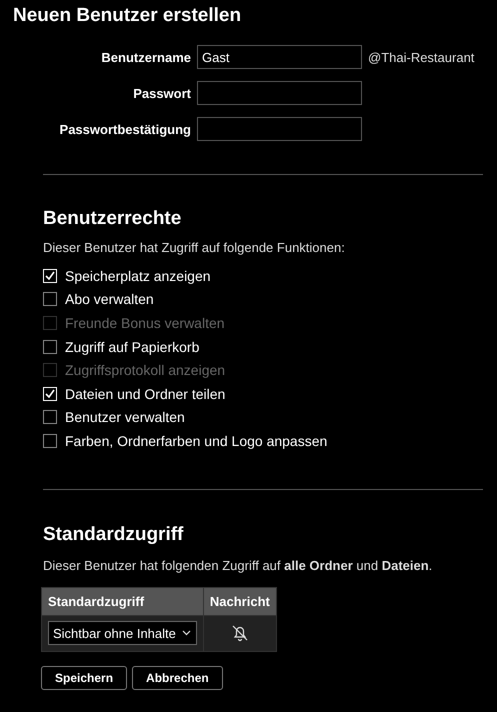 The height and width of the screenshot is (712, 497). Describe the element at coordinates (196, 440) in the screenshot. I see `checkbox-label: Farben, Ordnerfarben und Logo anpassen` at that location.